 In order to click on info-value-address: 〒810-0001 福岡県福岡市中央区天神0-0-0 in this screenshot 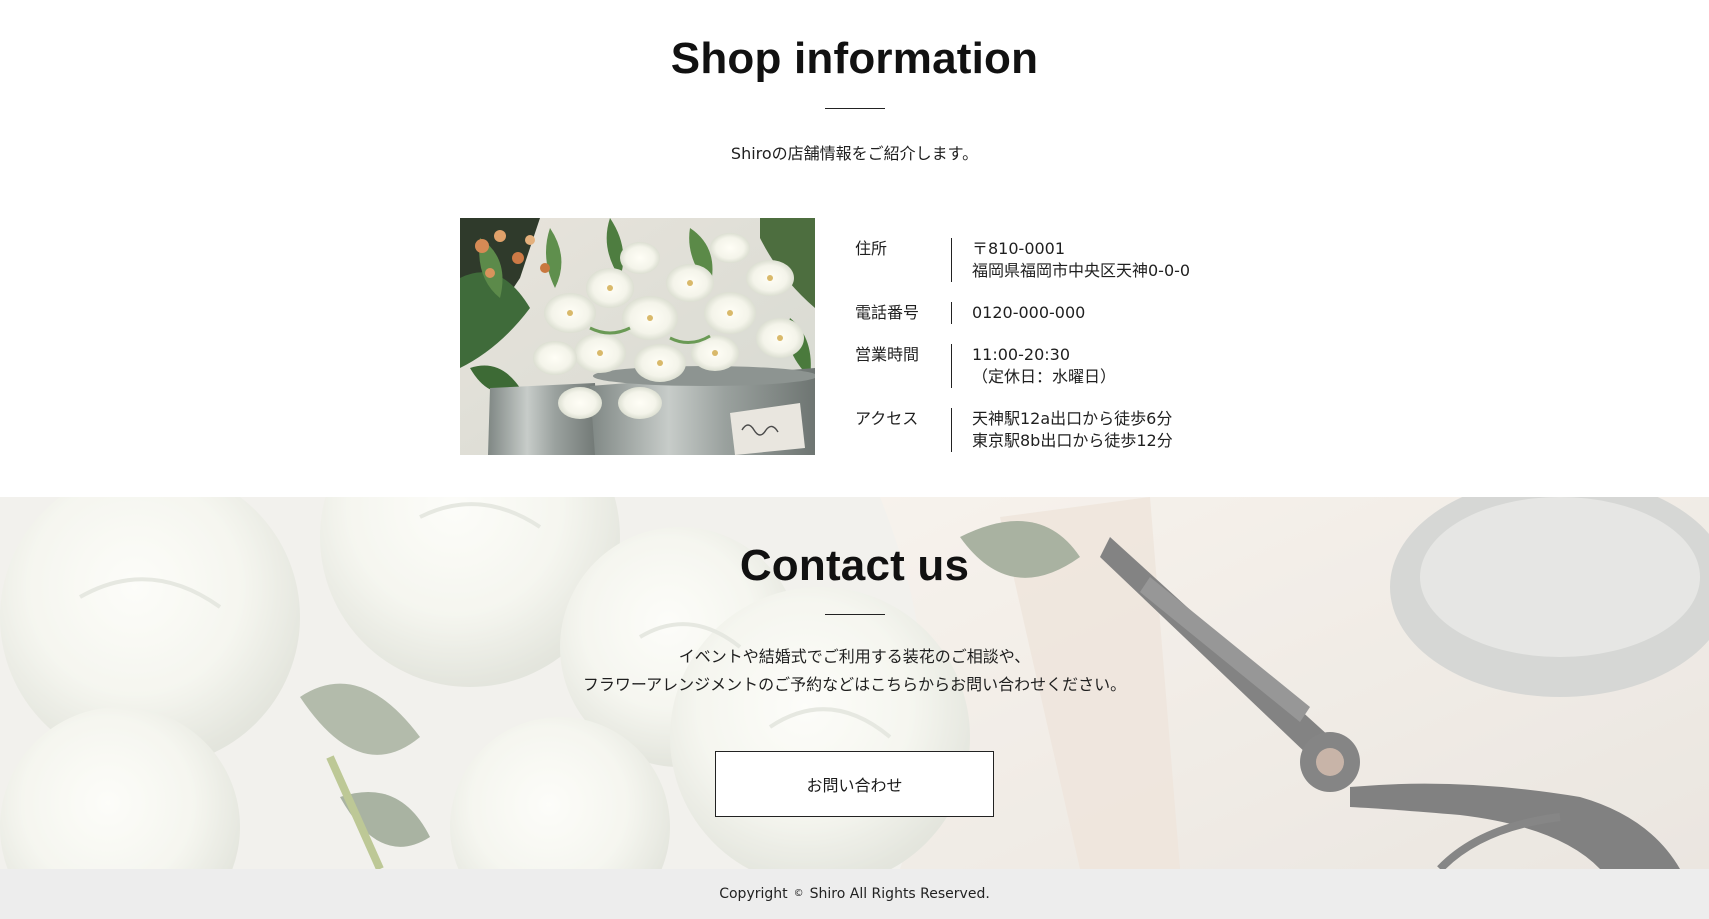, I will do `click(1081, 260)`.